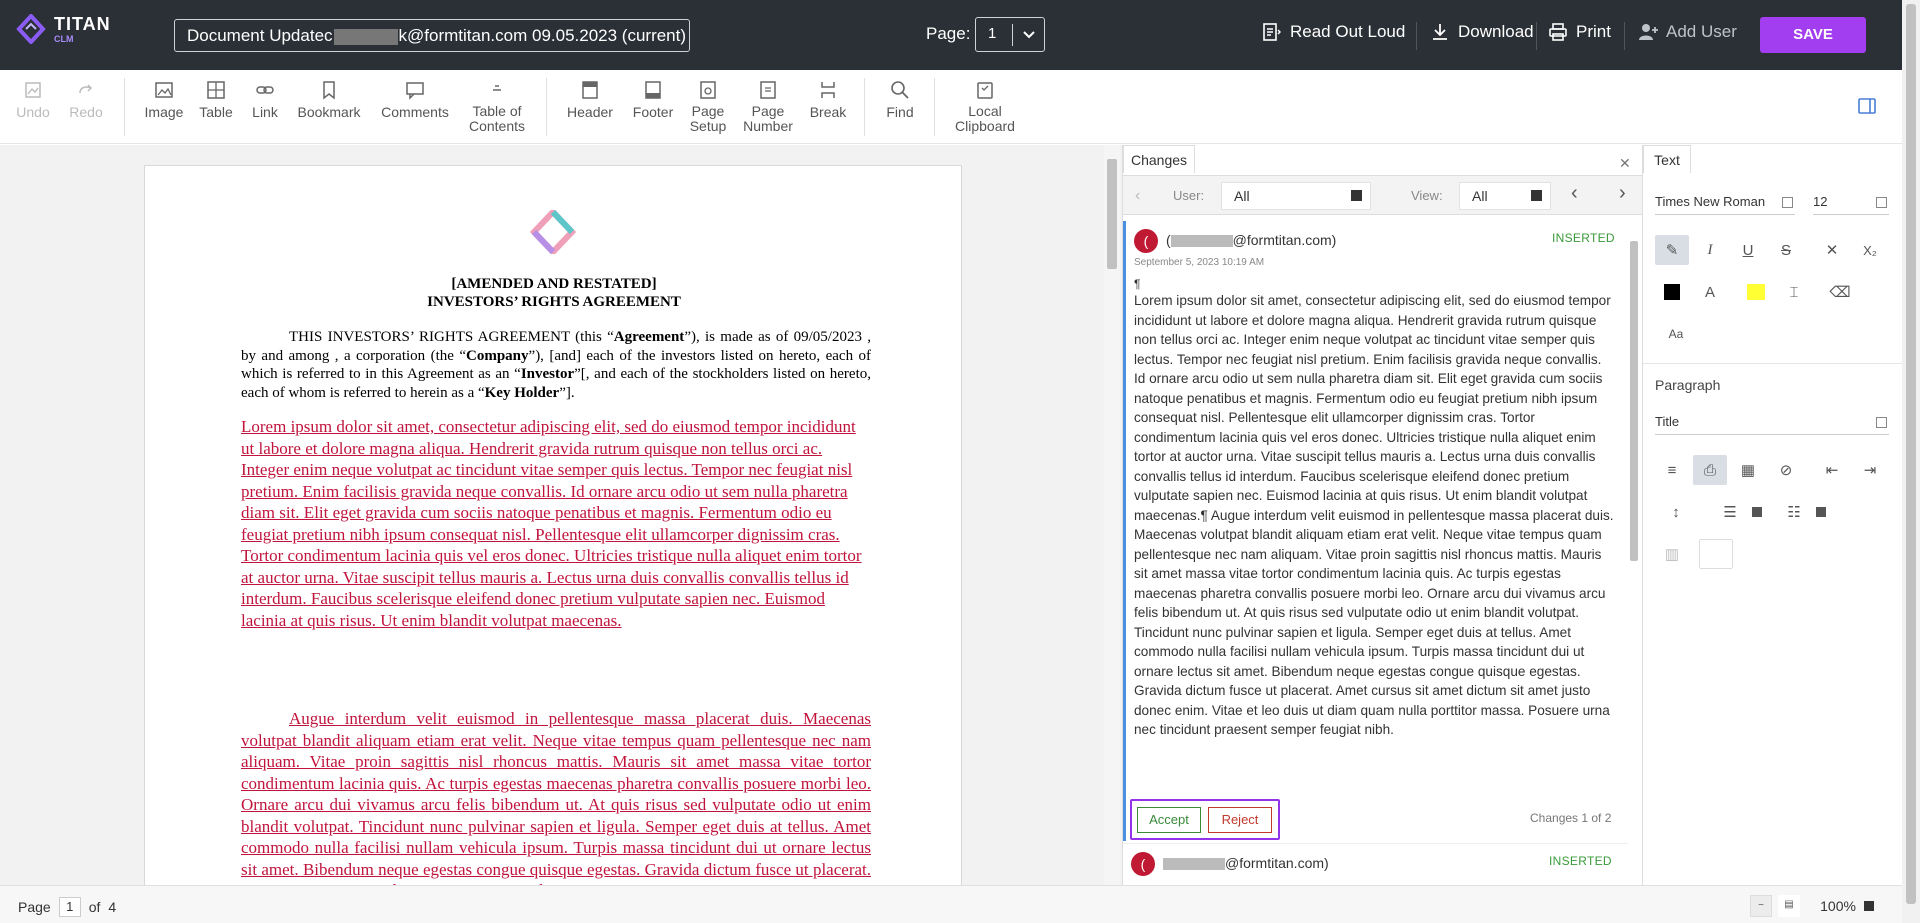  I want to click on find-label: Find, so click(900, 112).